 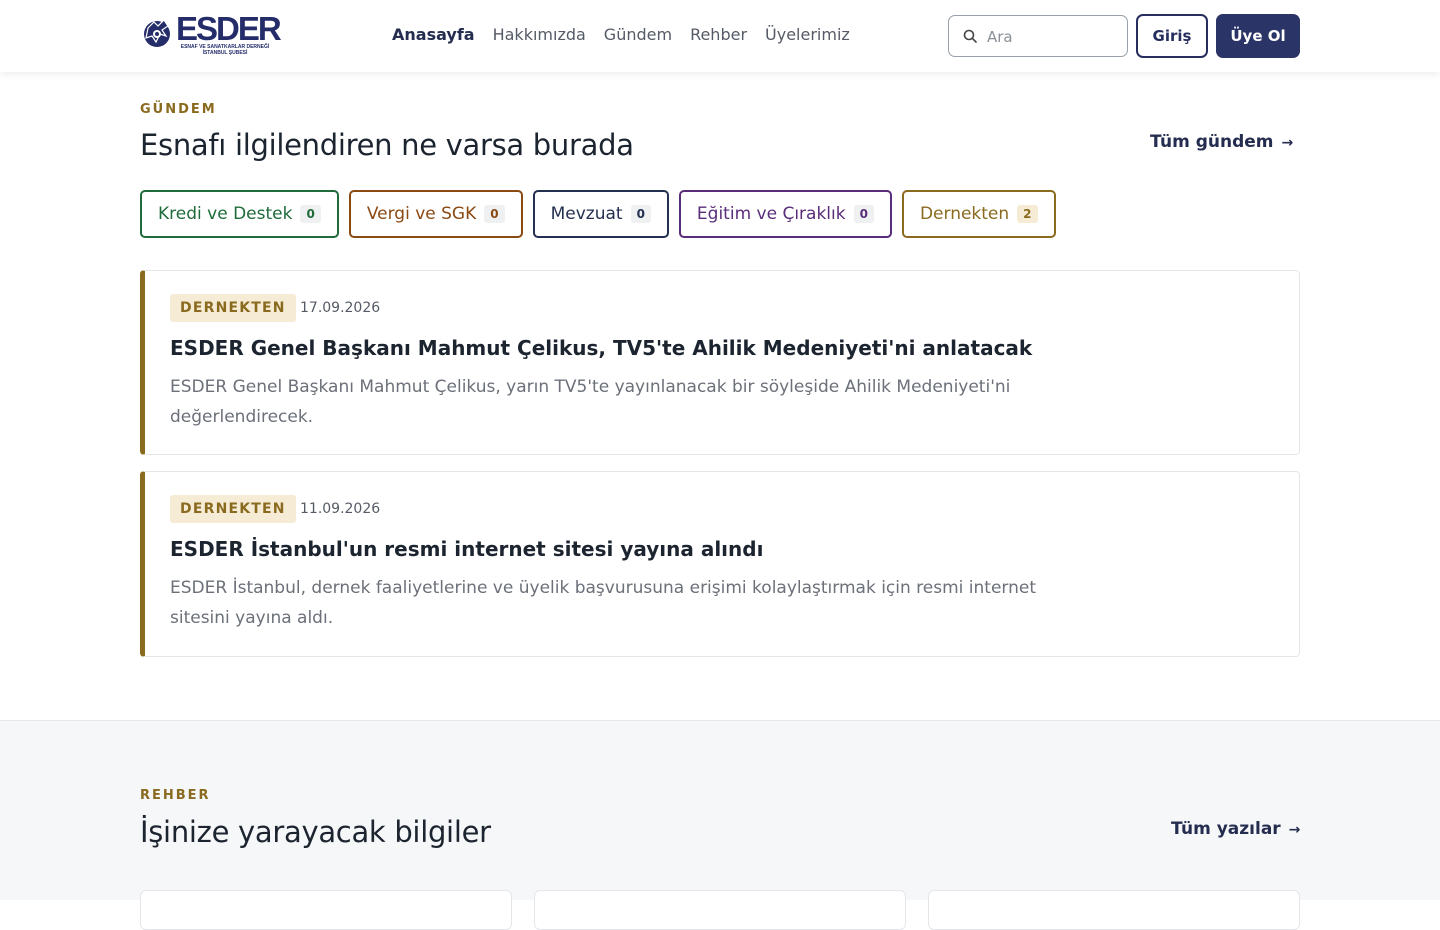 I want to click on all-gundem-link: Tüm gündem →, so click(x=1221, y=142).